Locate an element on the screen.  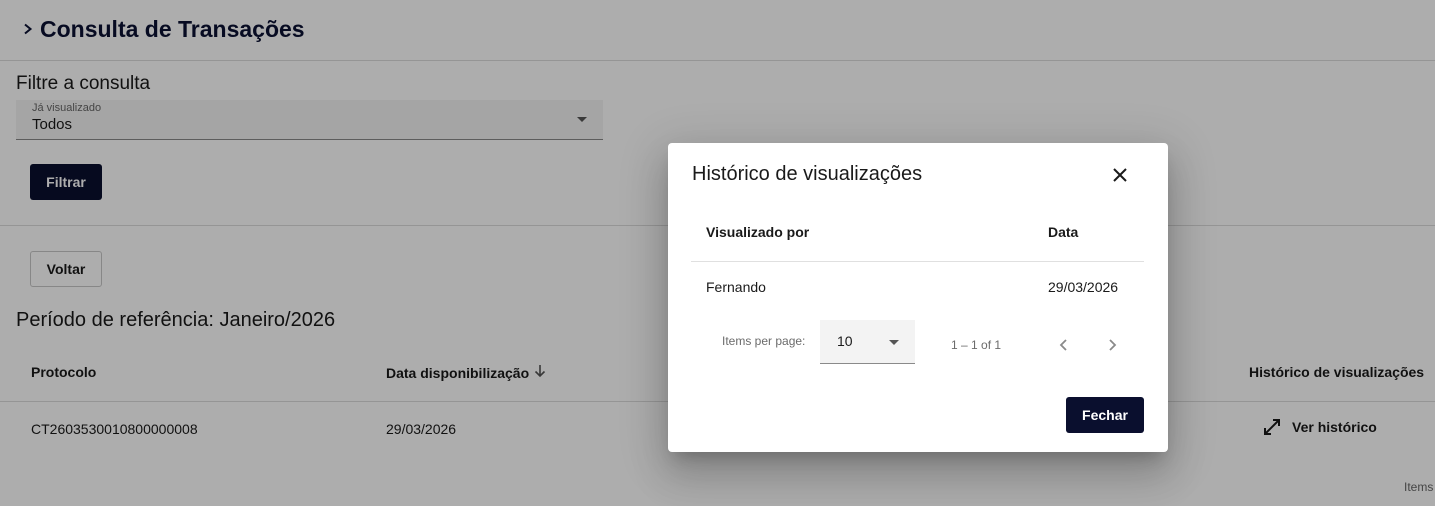
close-icon is located at coordinates (1120, 175).